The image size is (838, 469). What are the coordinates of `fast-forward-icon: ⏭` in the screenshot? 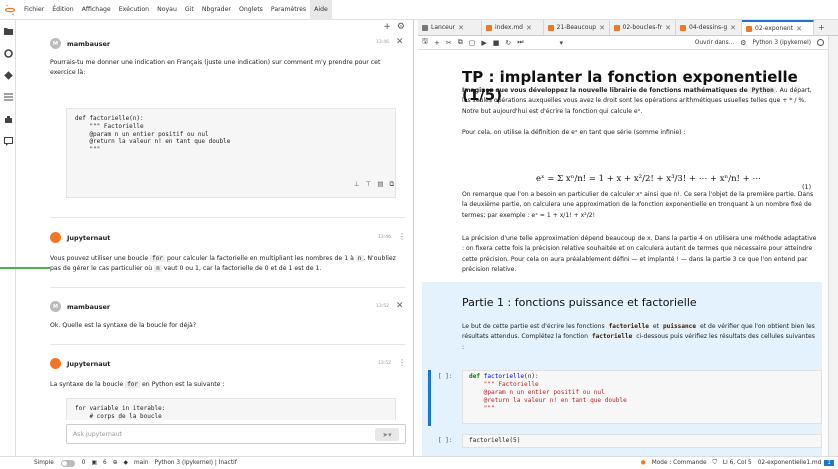 It's located at (520, 42).